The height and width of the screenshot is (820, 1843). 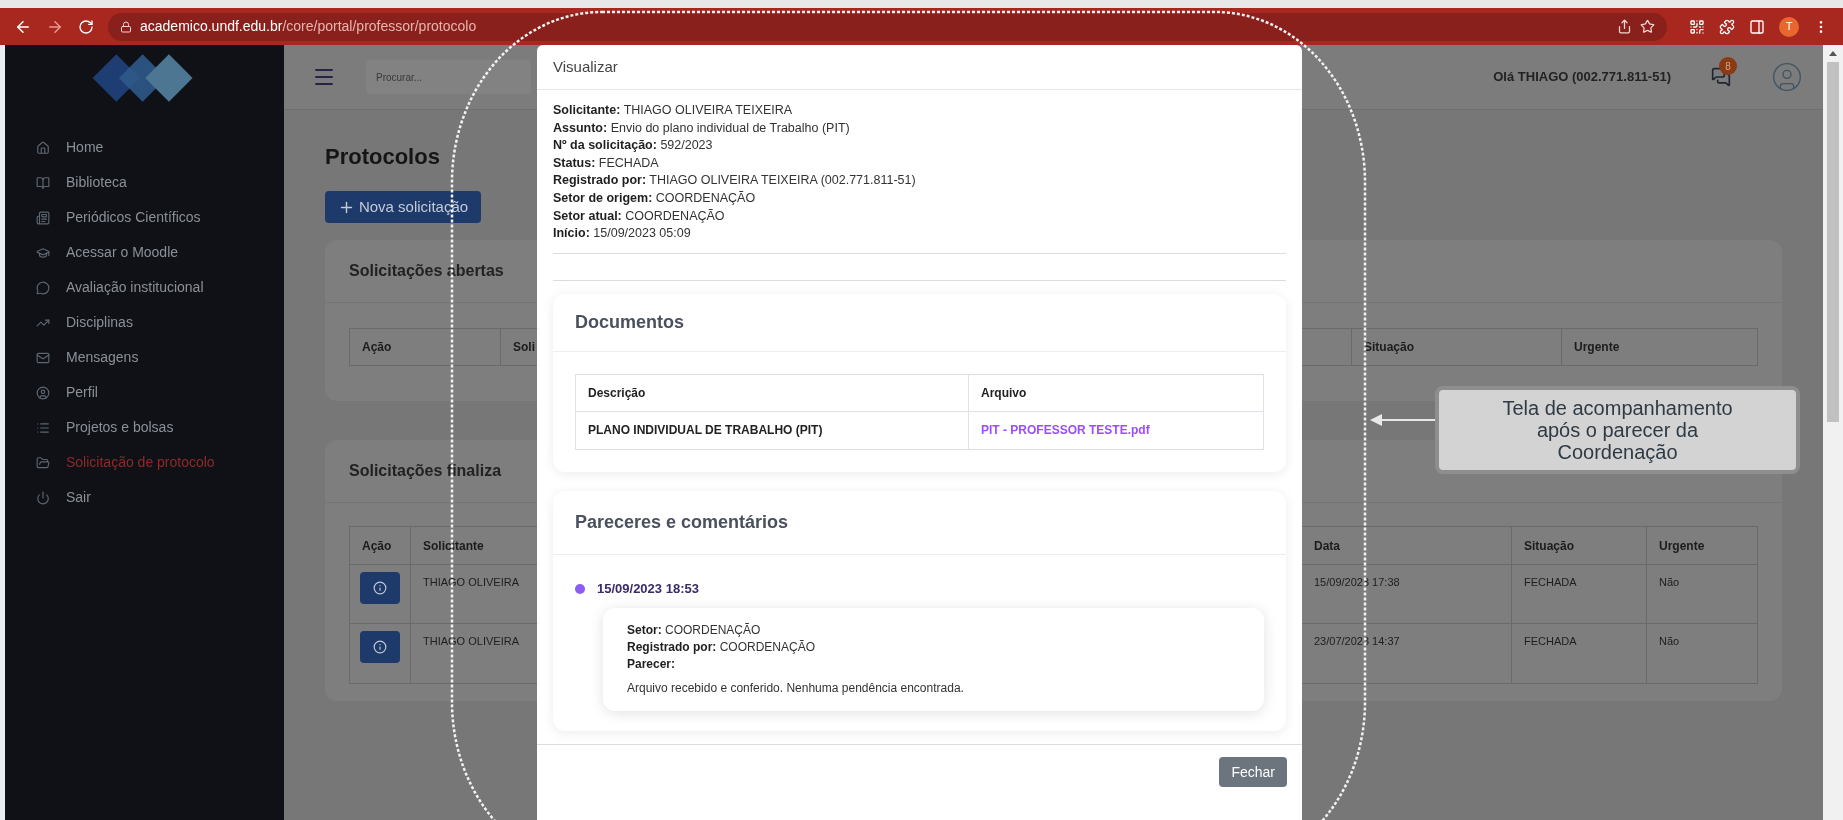 I want to click on callout-box: Tela de acompanhamento após o parecer da Coordenação, so click(x=1617, y=430).